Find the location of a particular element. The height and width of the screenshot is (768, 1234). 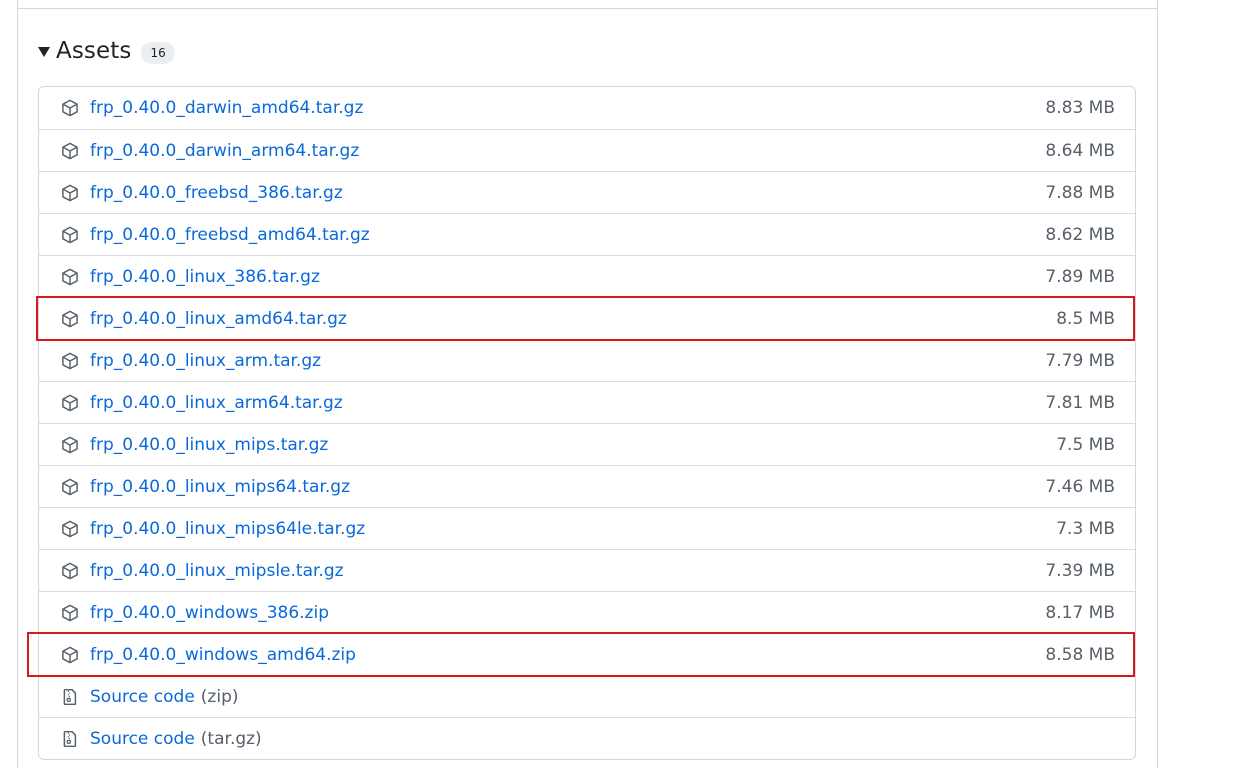

asset-row: frp_0.40.0_linux_386.tar.gz 7.89 MB is located at coordinates (587, 276).